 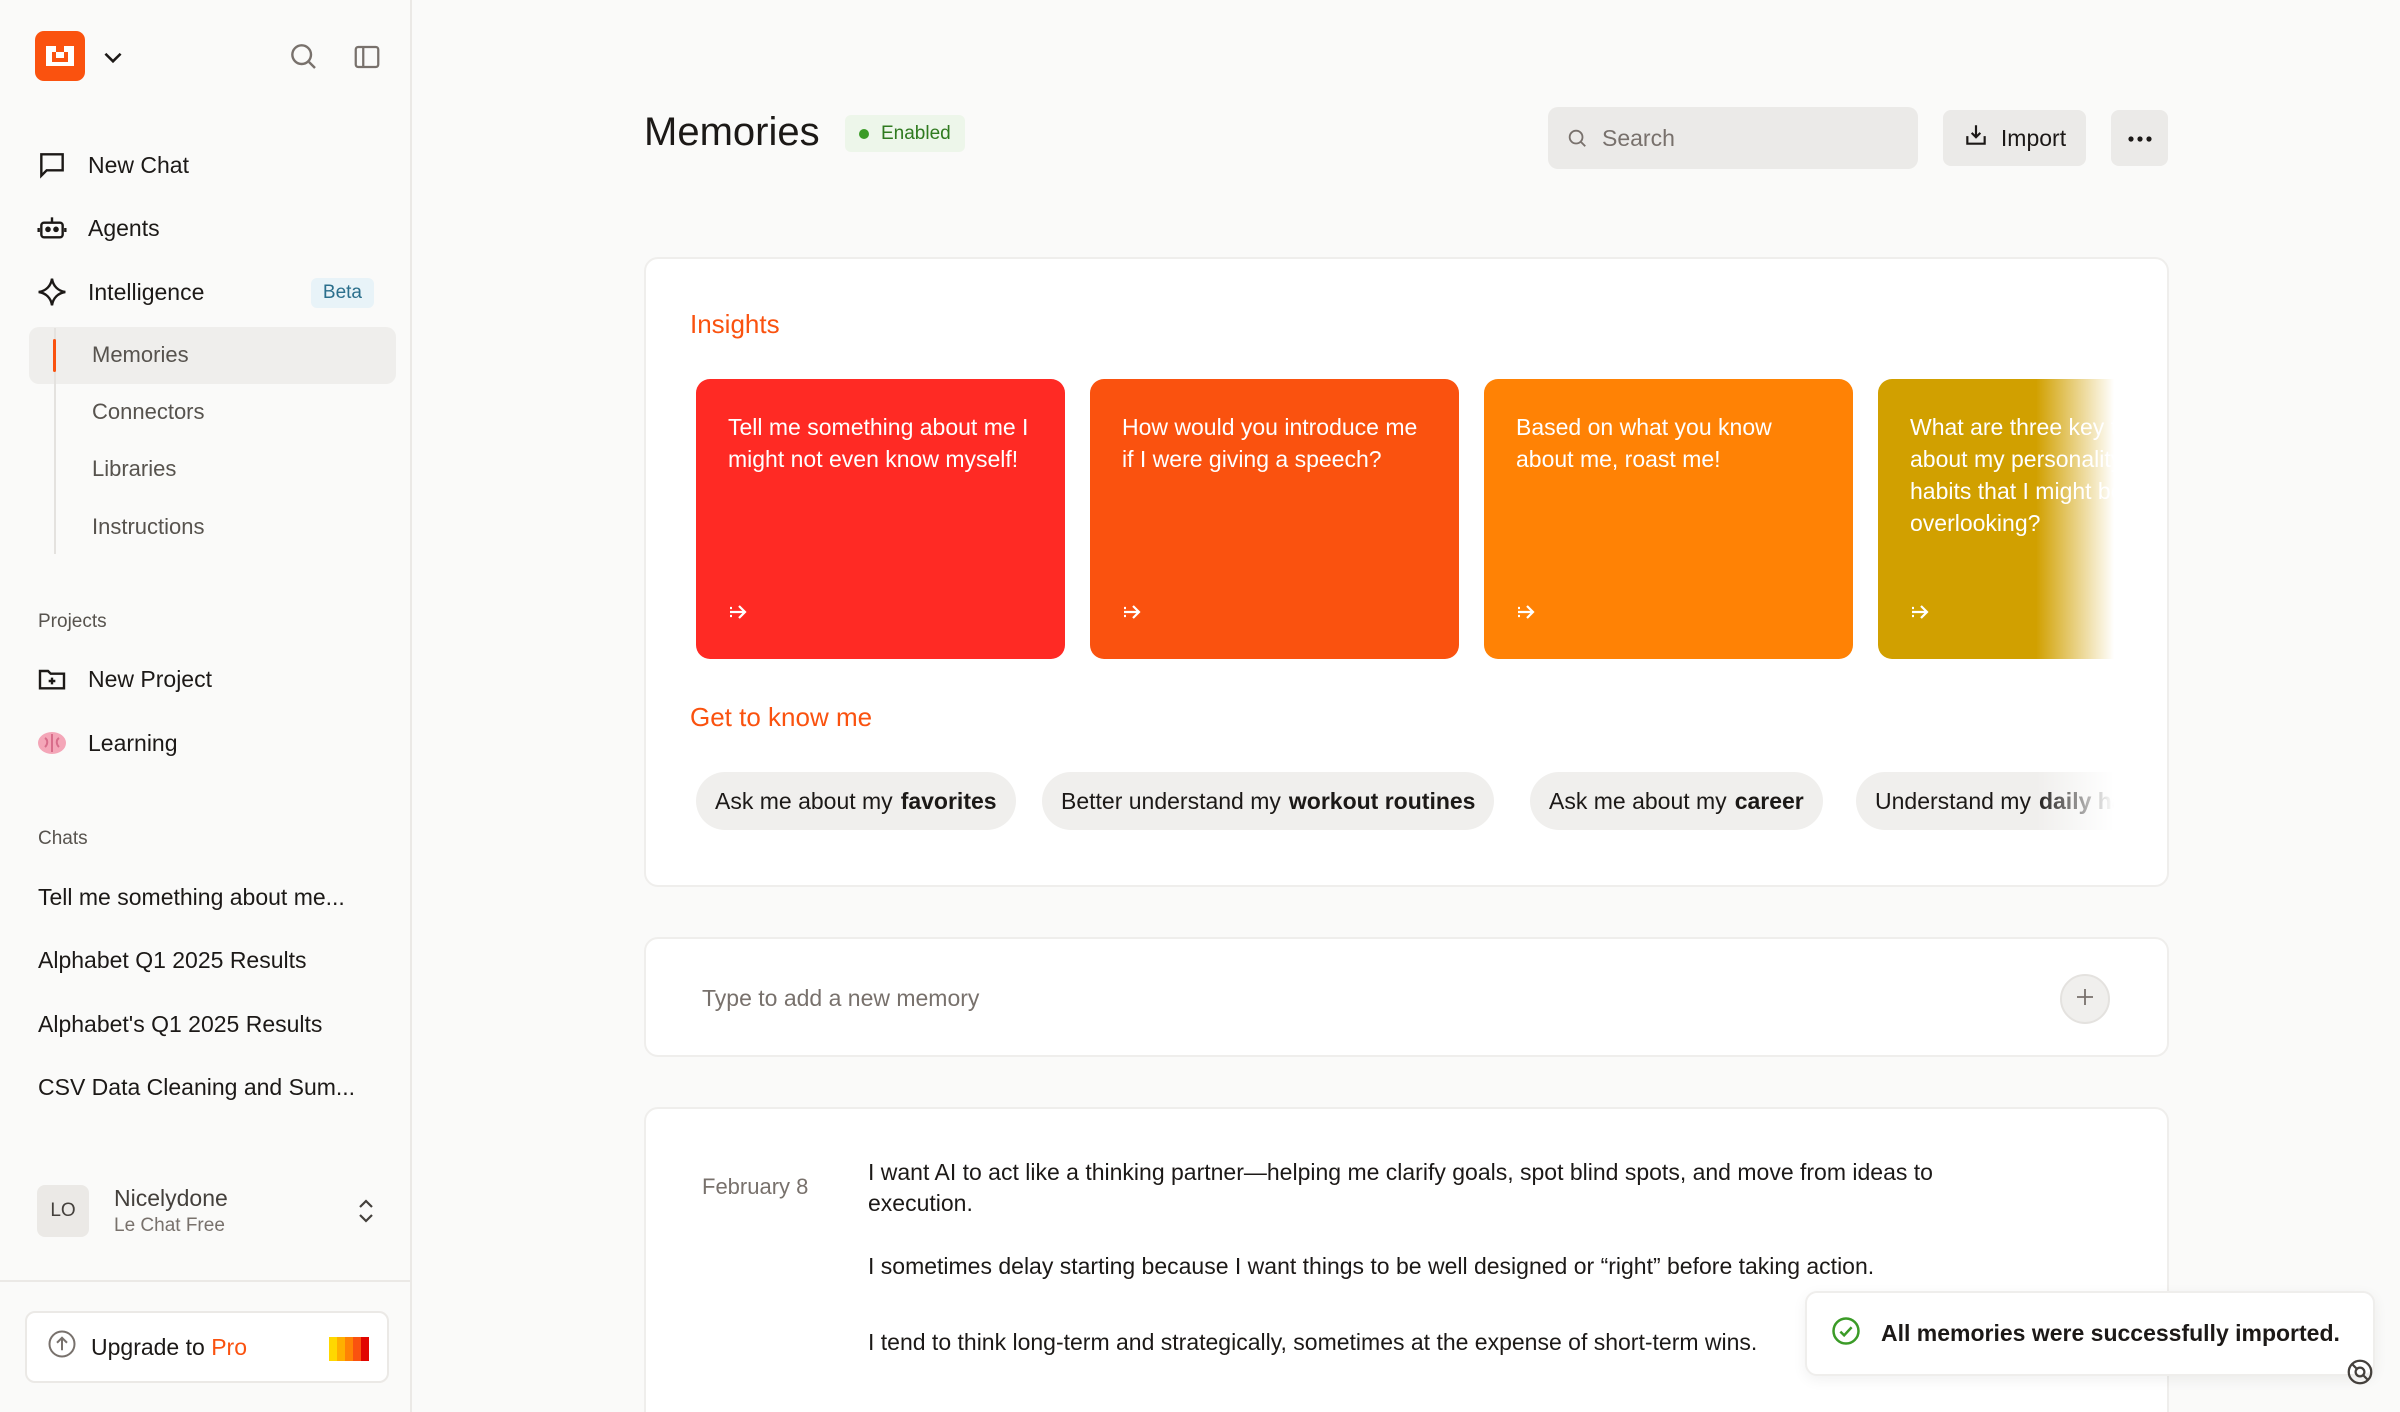 I want to click on status-badge: Enabled, so click(x=905, y=133).